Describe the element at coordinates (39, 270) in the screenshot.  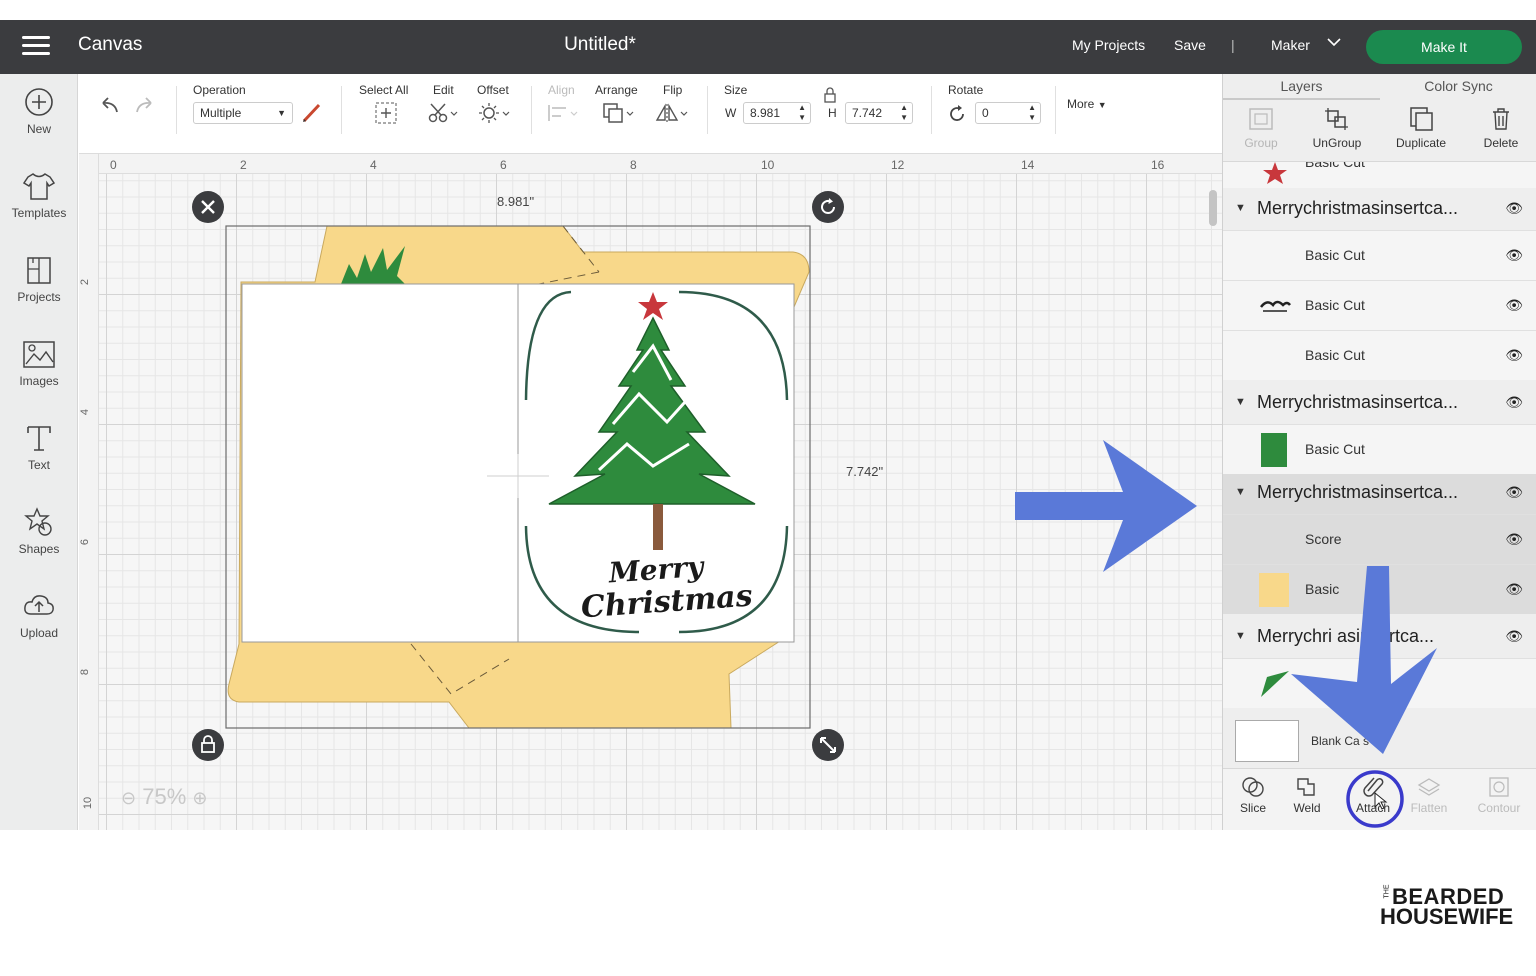
I see `projects-icon` at that location.